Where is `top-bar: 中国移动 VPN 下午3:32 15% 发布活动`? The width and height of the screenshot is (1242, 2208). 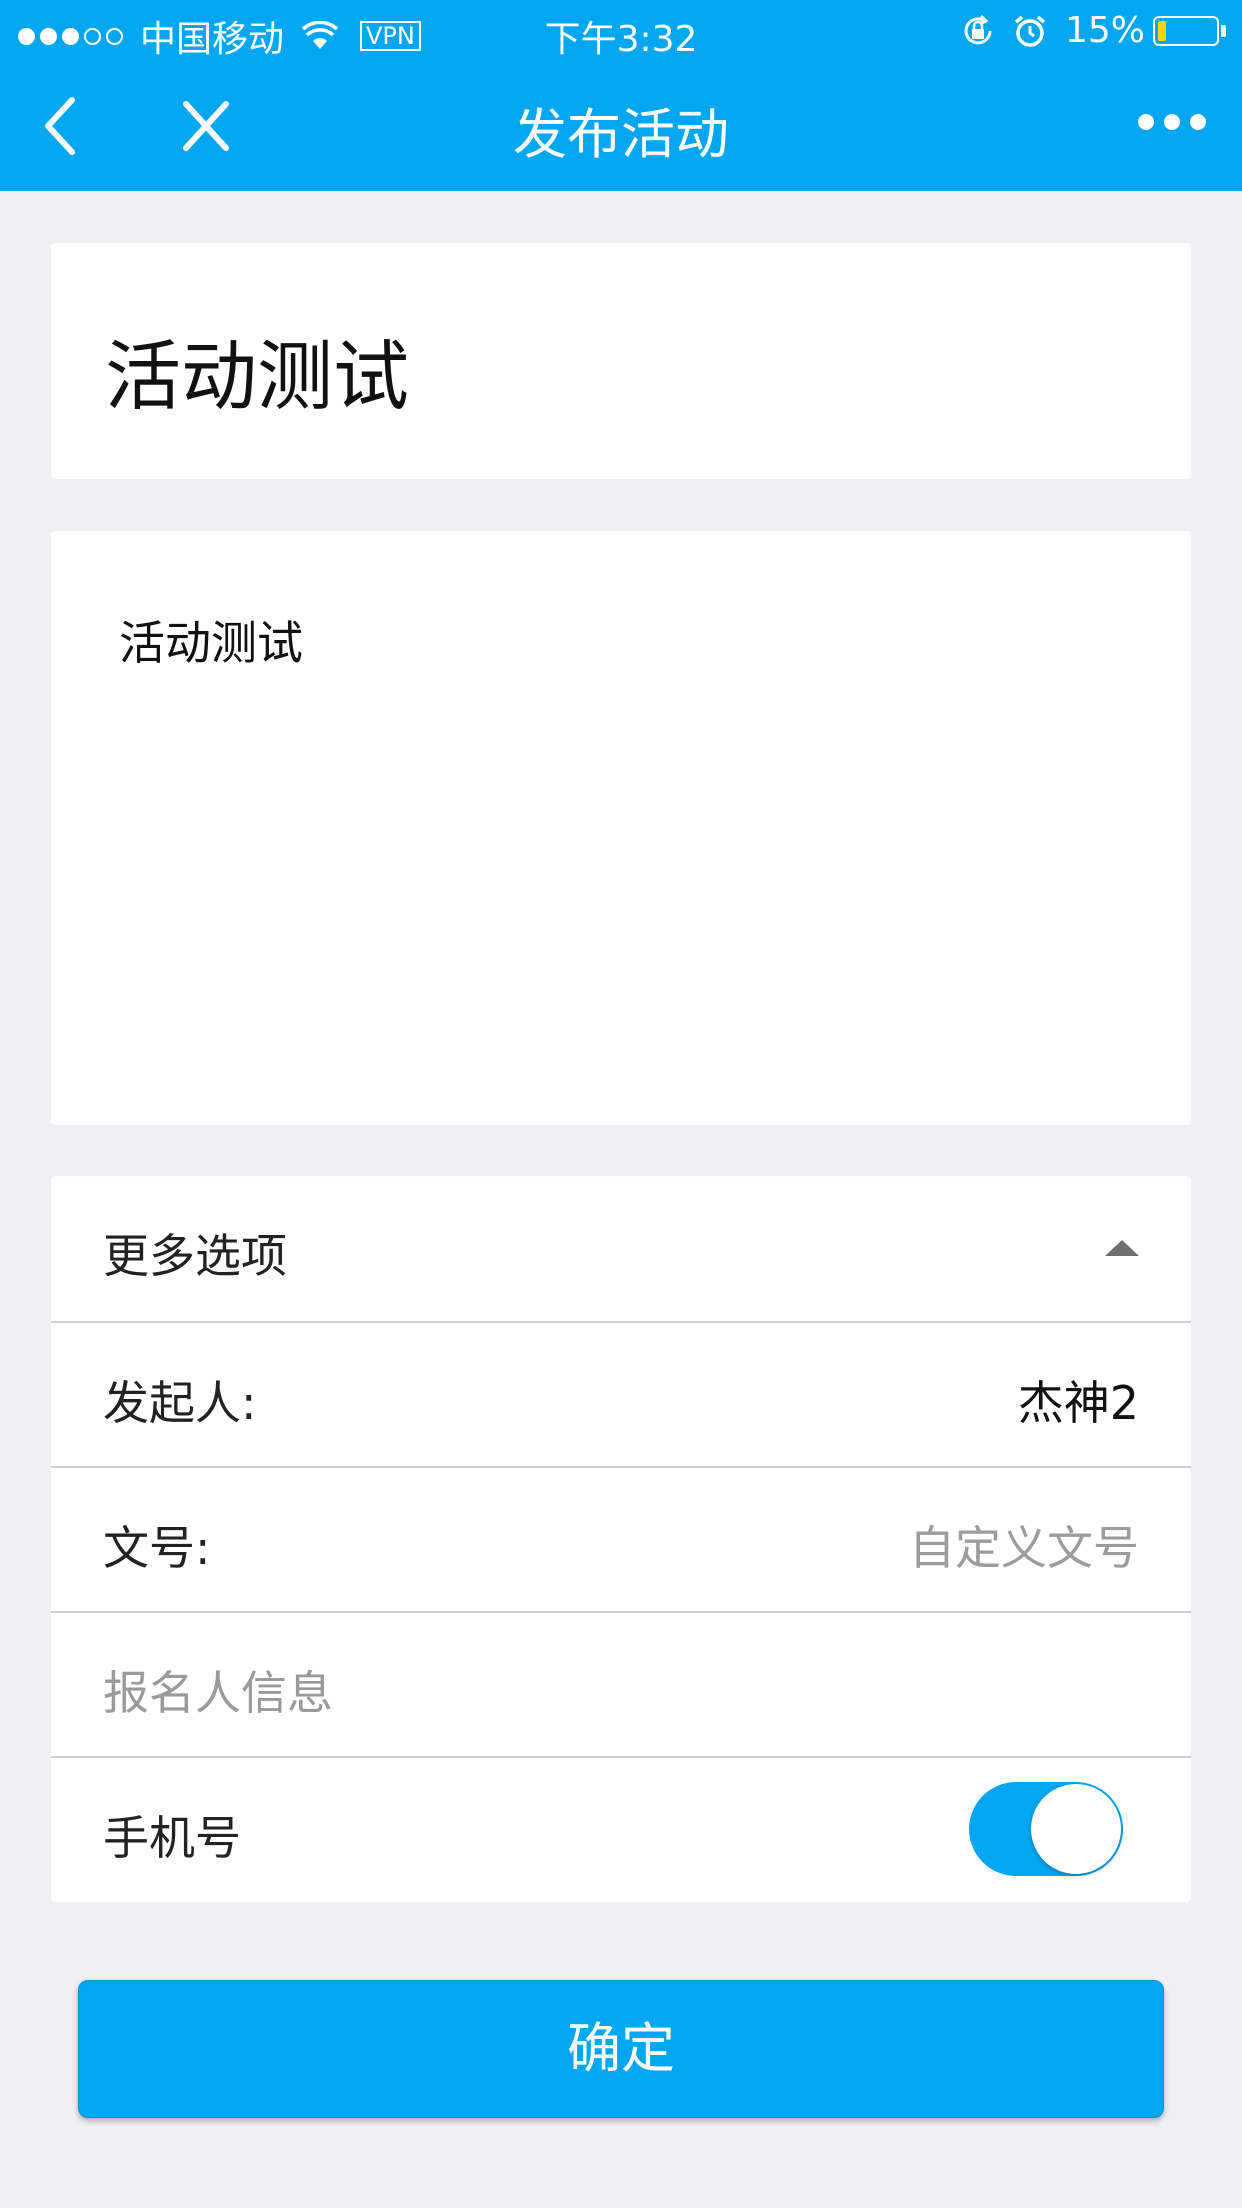 top-bar: 中国移动 VPN 下午3:32 15% 发布活动 is located at coordinates (621, 95).